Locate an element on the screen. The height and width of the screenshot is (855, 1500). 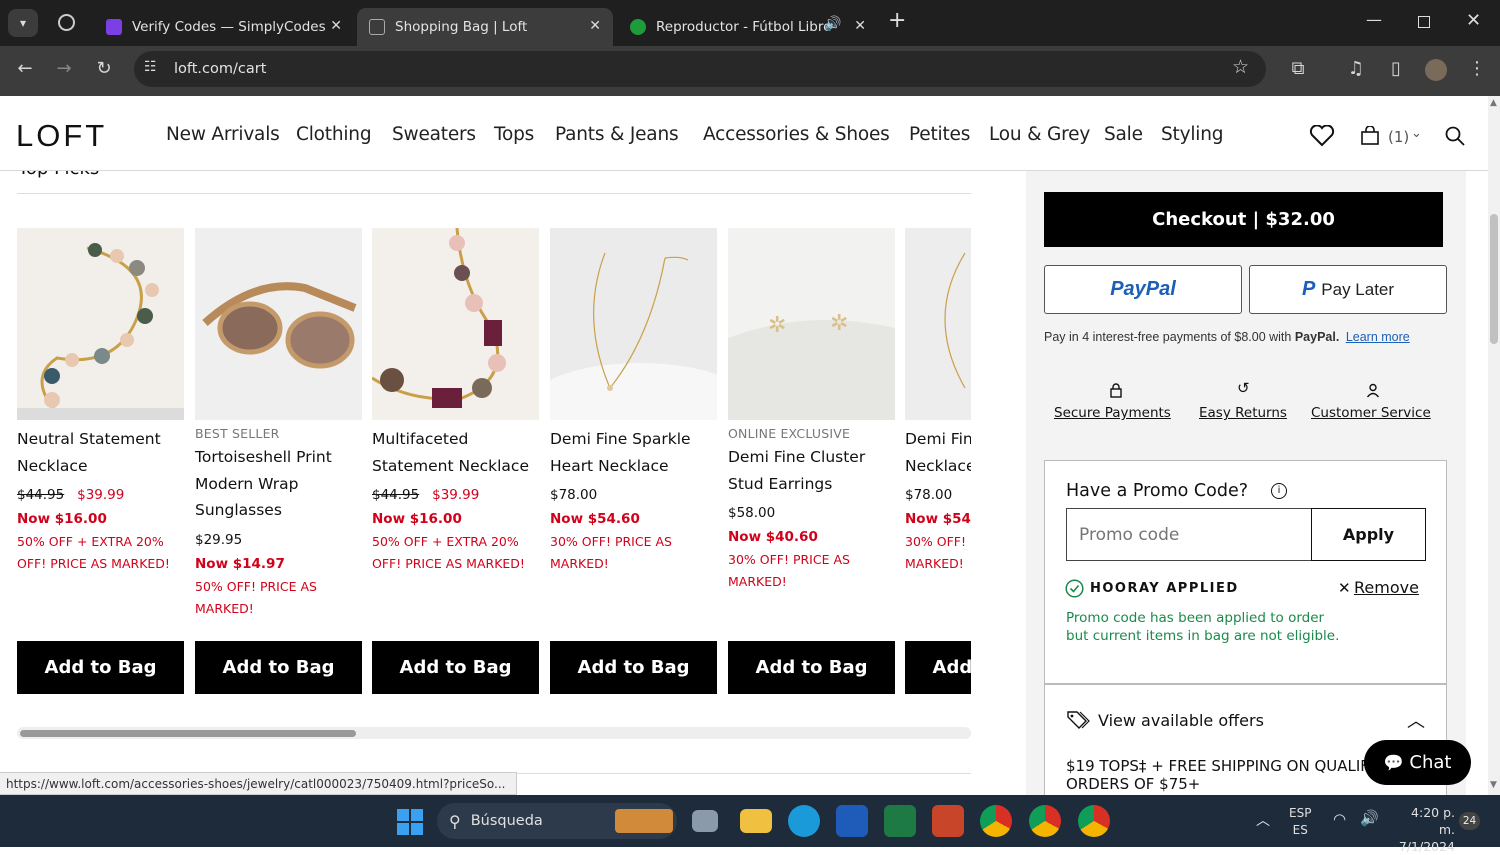
apply-button: Apply is located at coordinates (1368, 534).